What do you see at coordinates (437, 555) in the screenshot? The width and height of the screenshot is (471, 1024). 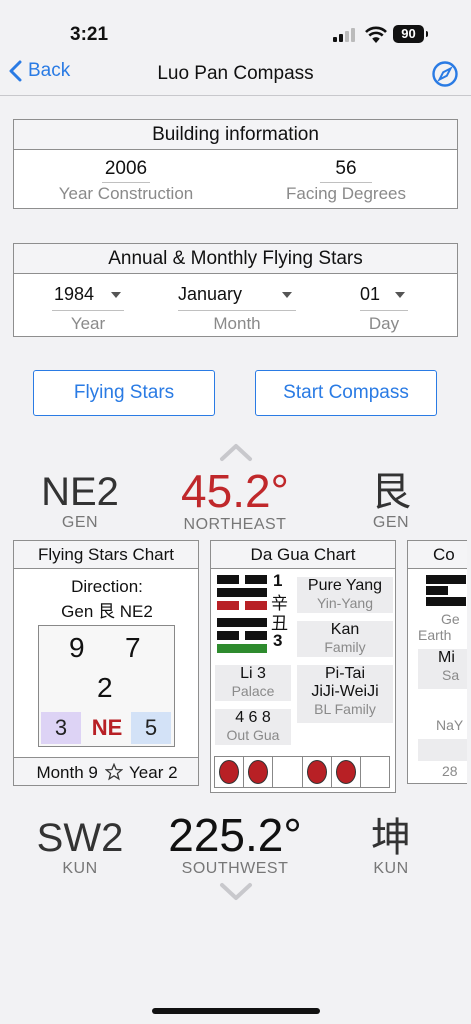 I see `third-chart-title: Co` at bounding box center [437, 555].